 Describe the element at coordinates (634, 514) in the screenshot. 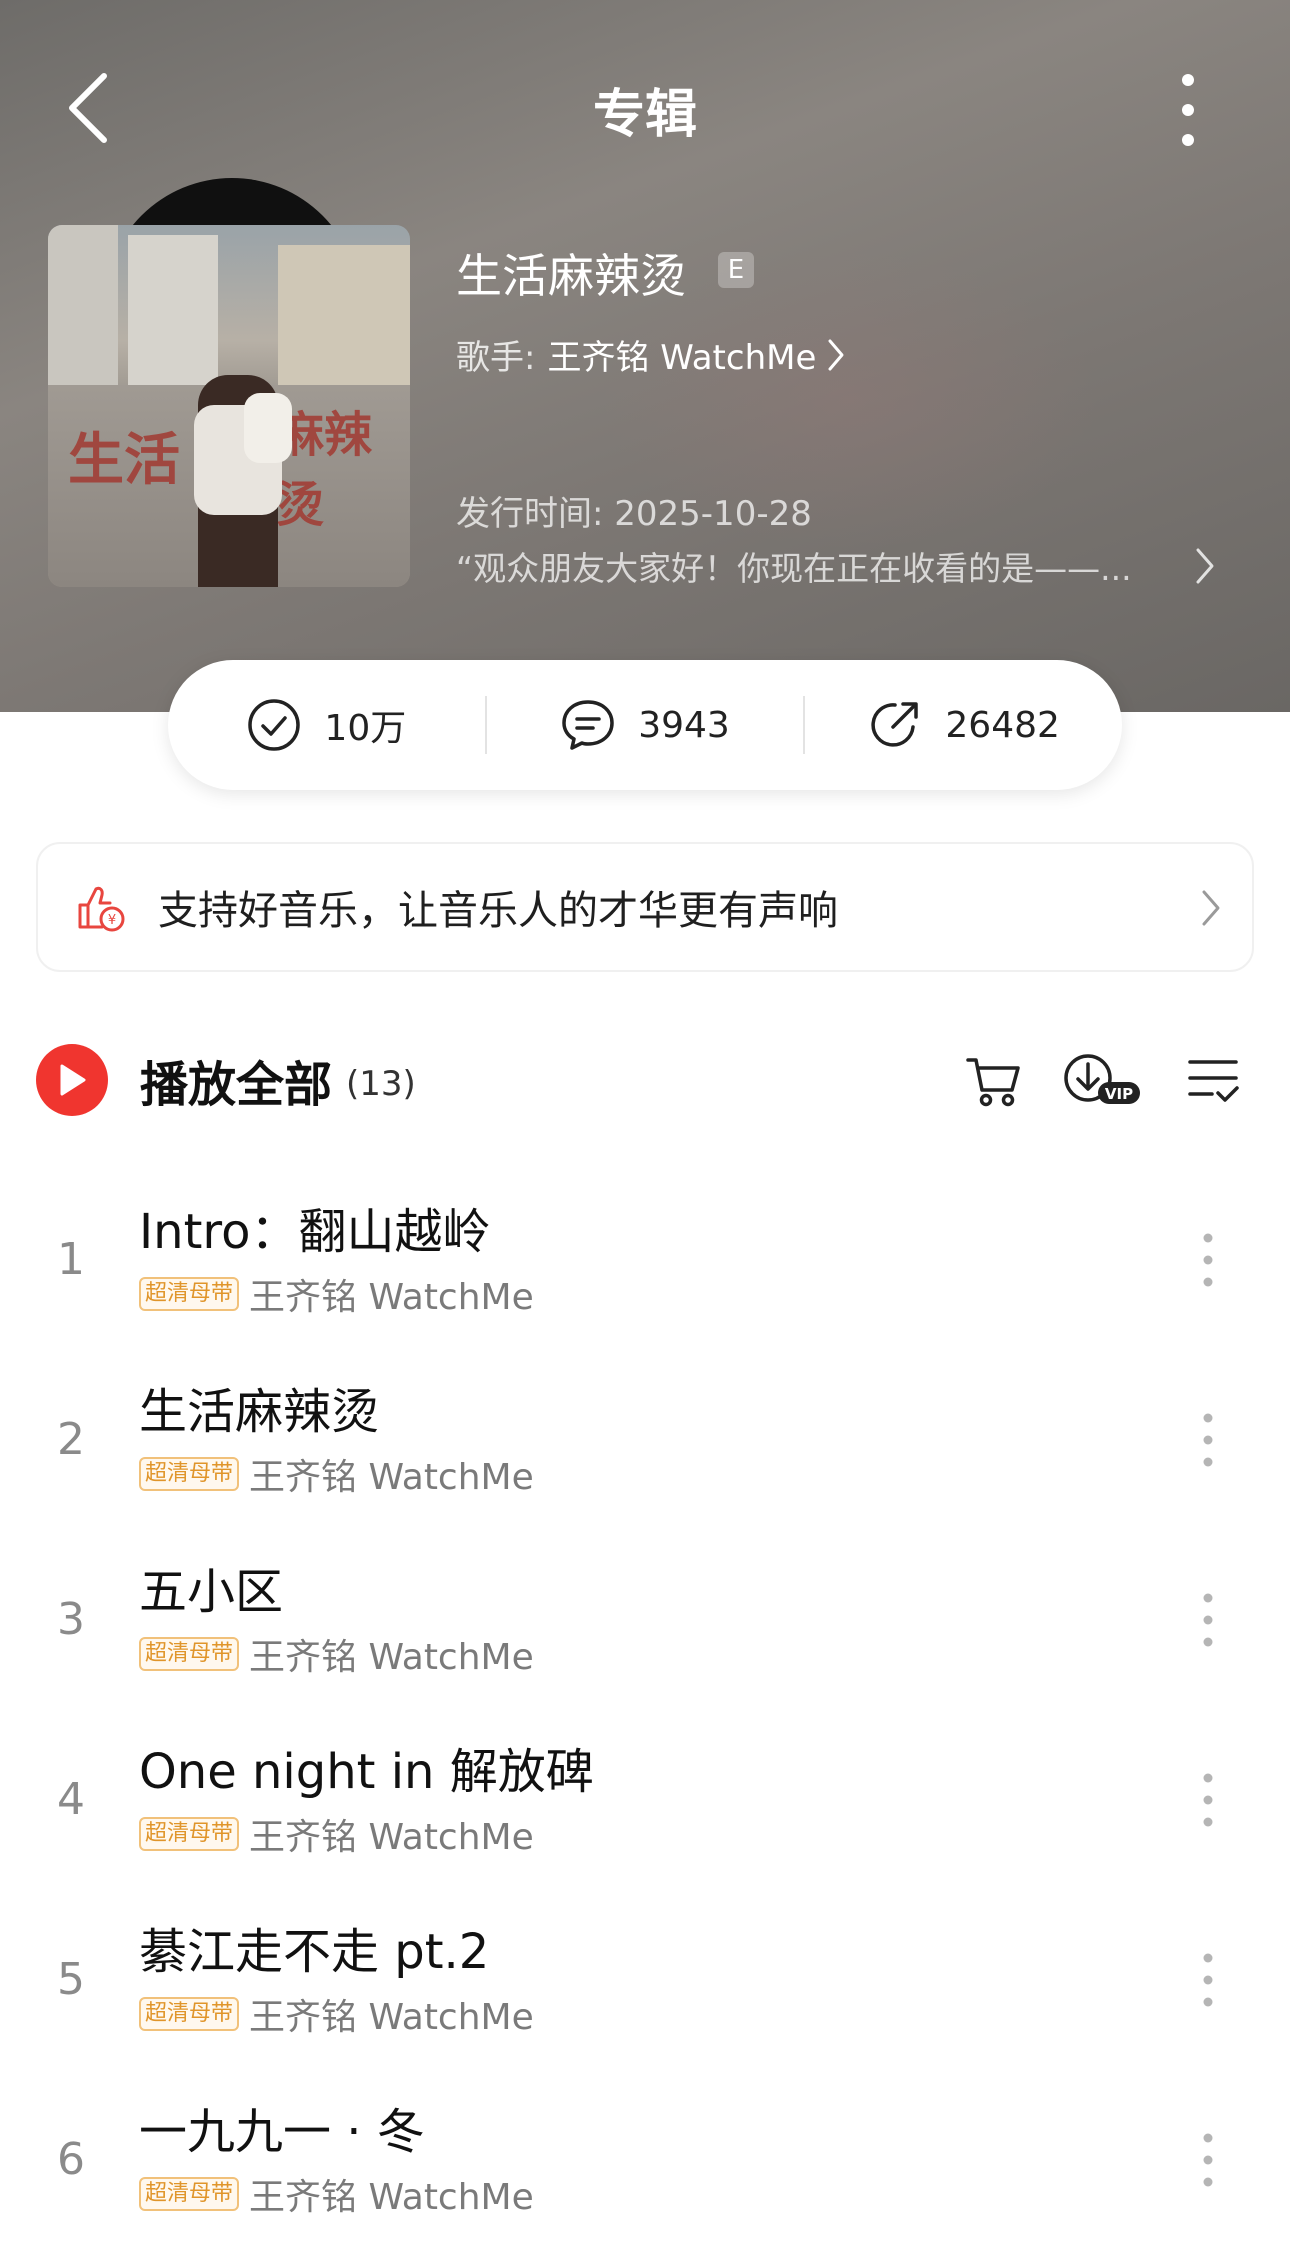

I see `release-date: 发行时间: 2025-10-28` at that location.